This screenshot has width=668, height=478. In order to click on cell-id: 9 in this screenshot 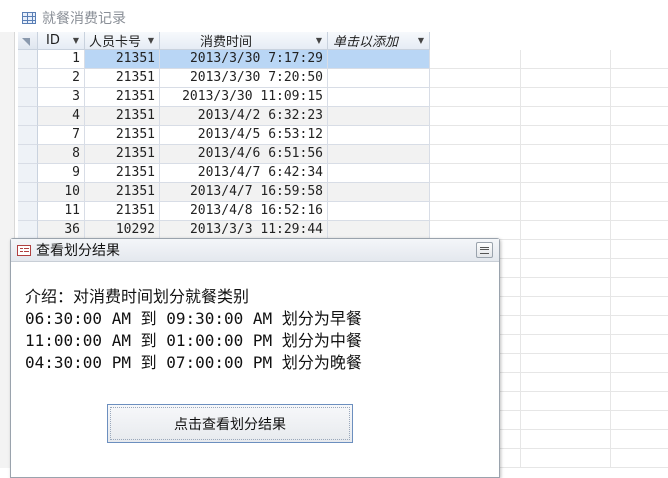, I will do `click(61, 173)`.